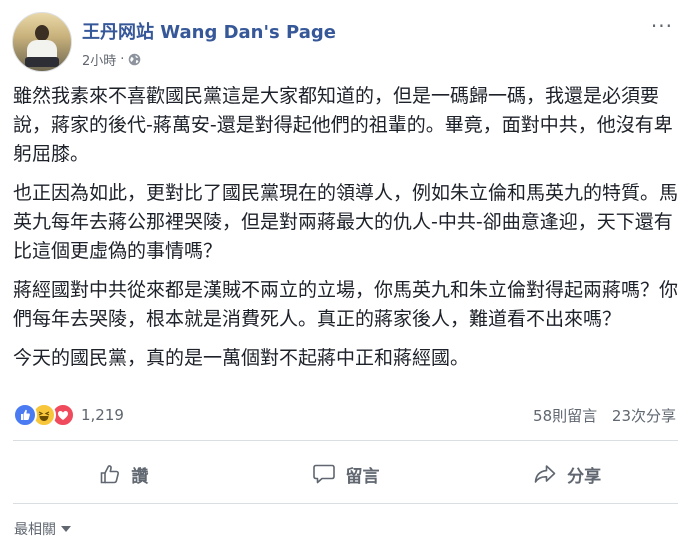  Describe the element at coordinates (545, 474) in the screenshot. I see `share-arrow-icon` at that location.